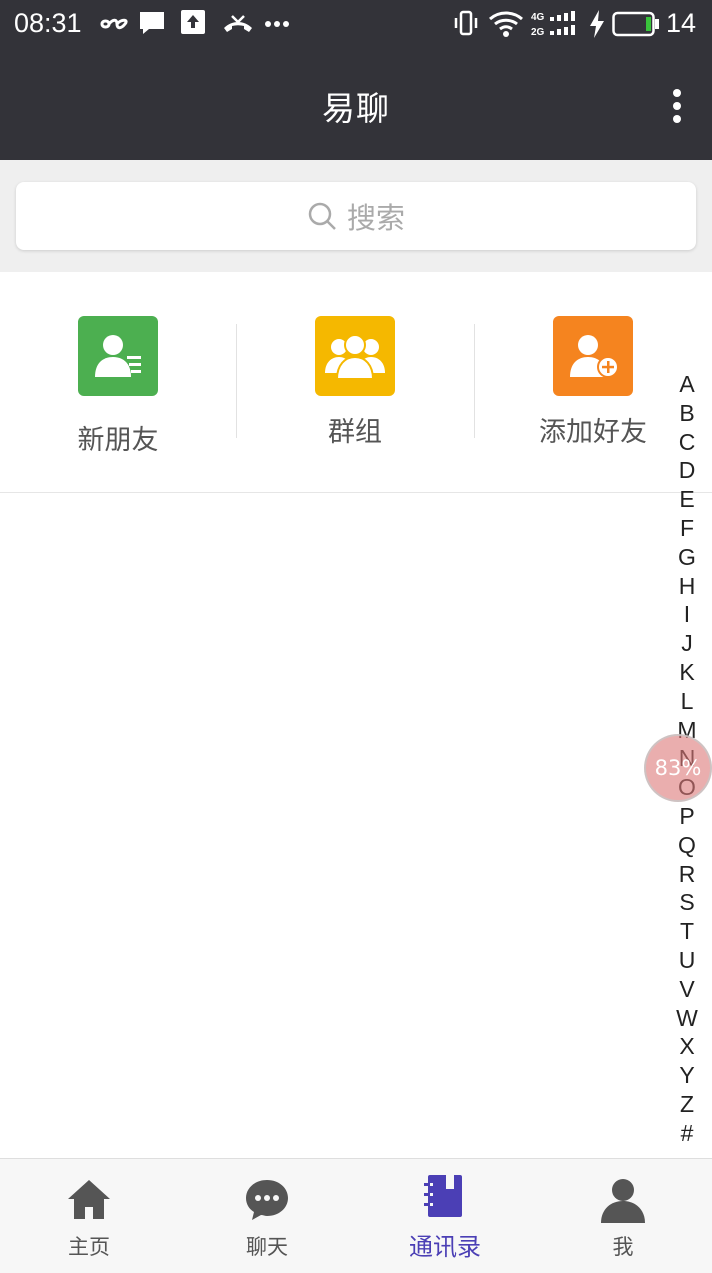  Describe the element at coordinates (466, 23) in the screenshot. I see `vibrate-icon` at that location.